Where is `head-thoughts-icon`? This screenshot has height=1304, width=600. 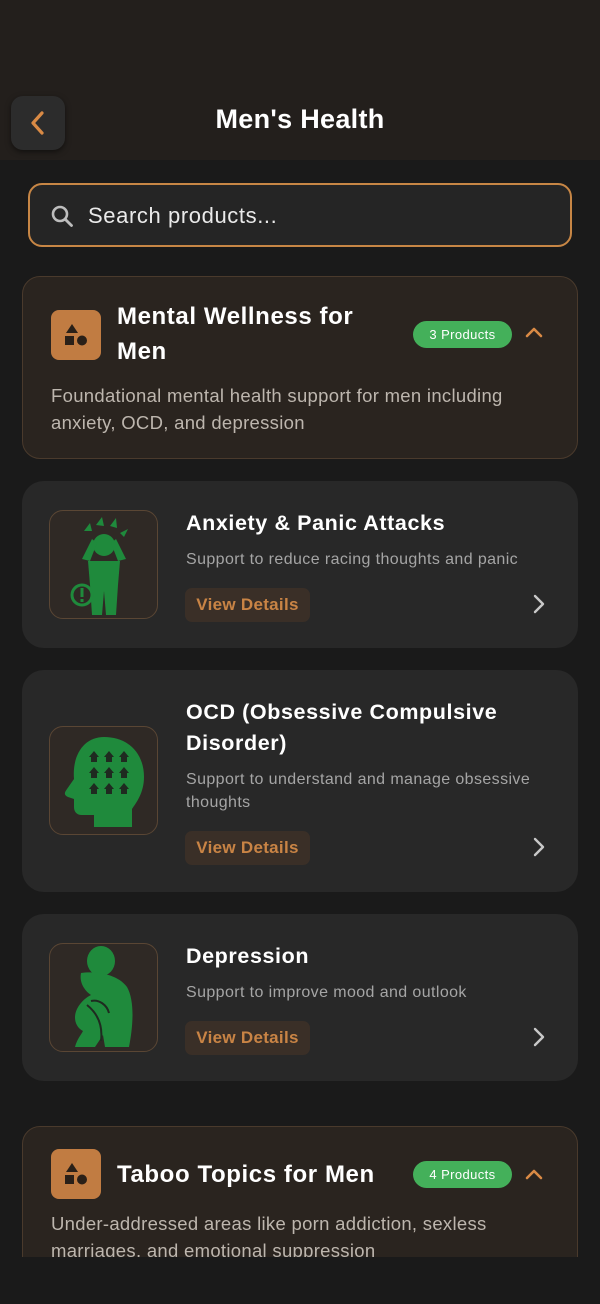
head-thoughts-icon is located at coordinates (103, 780).